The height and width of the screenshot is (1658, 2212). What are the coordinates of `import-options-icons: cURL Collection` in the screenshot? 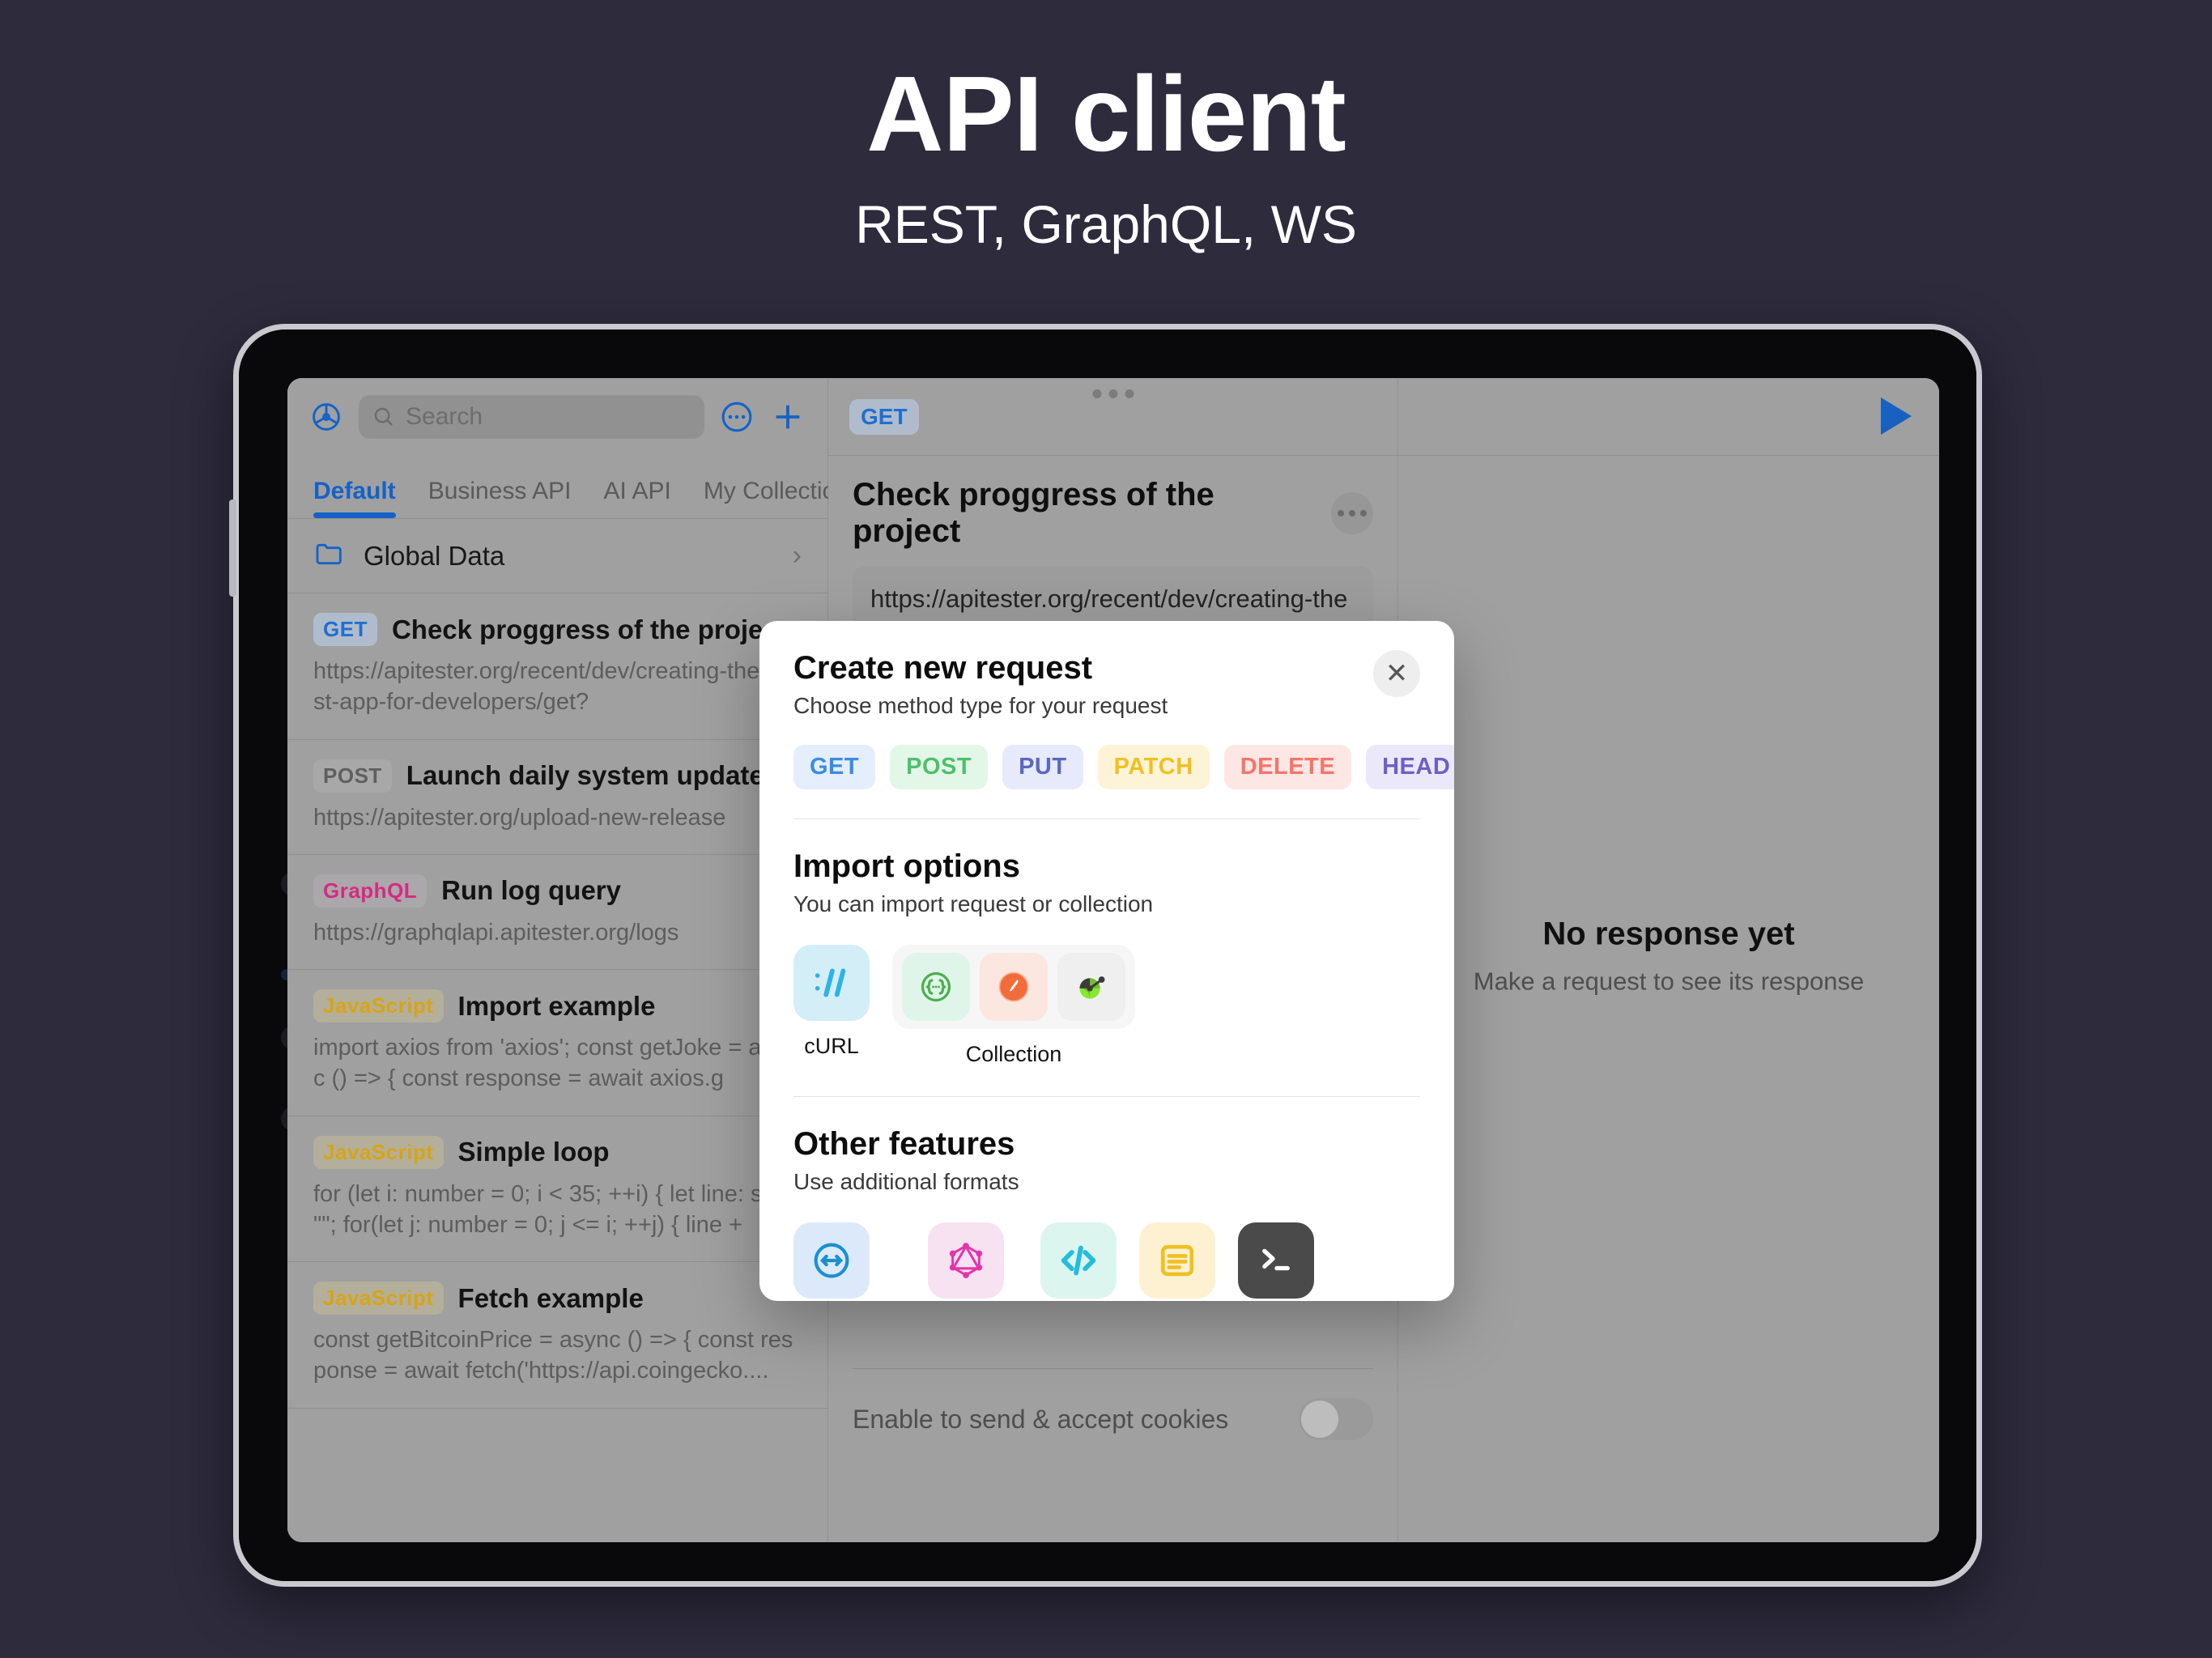 It's located at (1106, 1006).